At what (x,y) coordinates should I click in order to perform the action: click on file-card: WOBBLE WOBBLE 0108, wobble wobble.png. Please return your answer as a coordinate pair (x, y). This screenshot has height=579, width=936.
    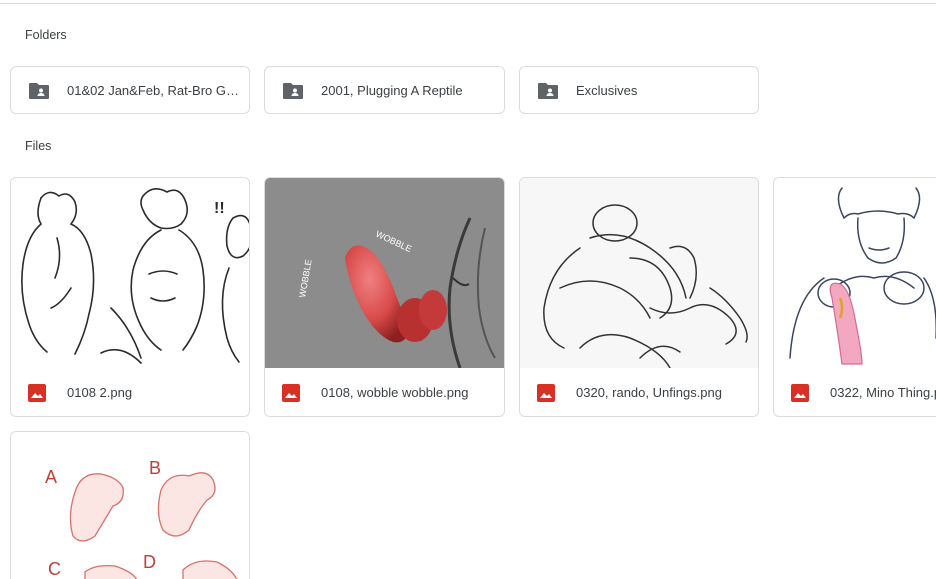
    Looking at the image, I should click on (384, 297).